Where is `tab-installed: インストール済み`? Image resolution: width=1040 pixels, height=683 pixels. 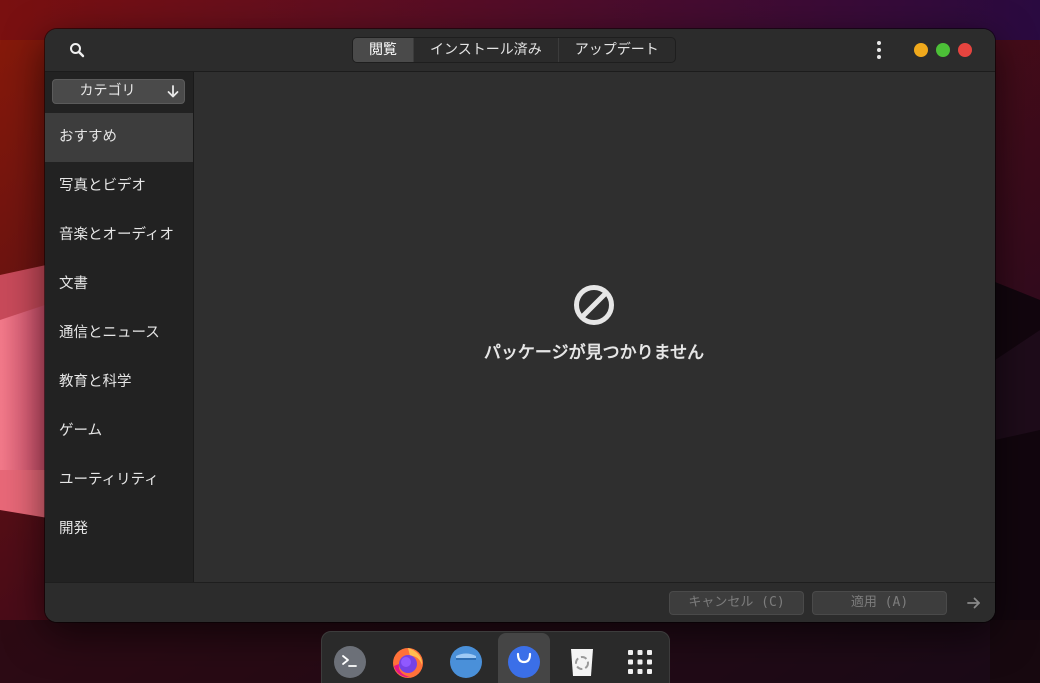 tab-installed: インストール済み is located at coordinates (485, 50).